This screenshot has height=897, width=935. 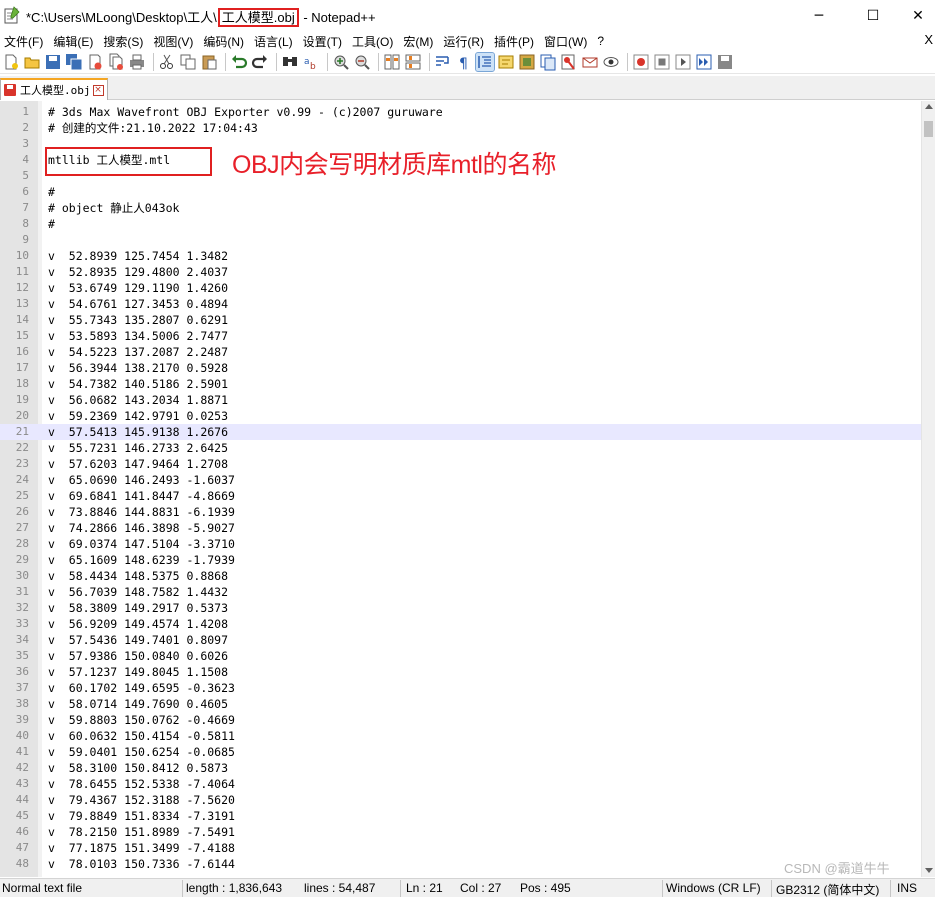 What do you see at coordinates (819, 16) in the screenshot?
I see `minimize-button: ─` at bounding box center [819, 16].